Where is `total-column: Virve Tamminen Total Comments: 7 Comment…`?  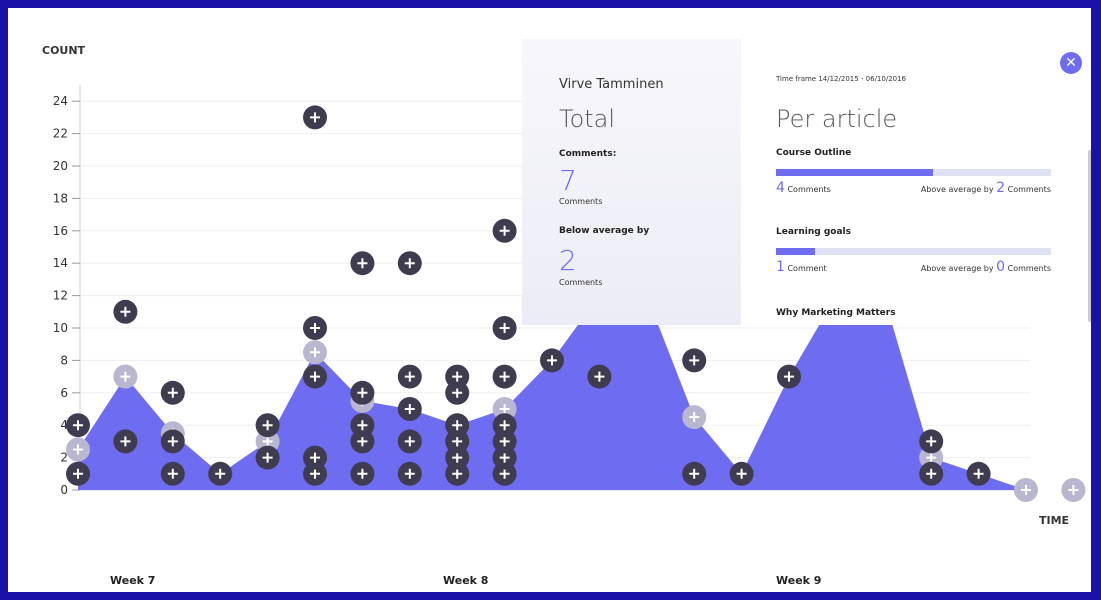 total-column: Virve Tamminen Total Comments: 7 Comment… is located at coordinates (631, 182).